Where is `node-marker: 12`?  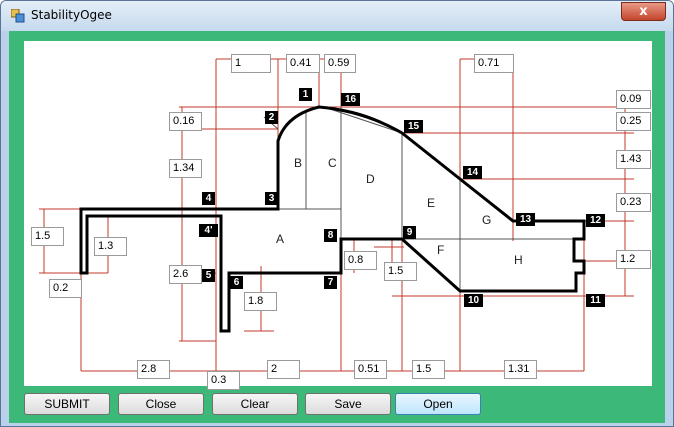
node-marker: 12 is located at coordinates (595, 220).